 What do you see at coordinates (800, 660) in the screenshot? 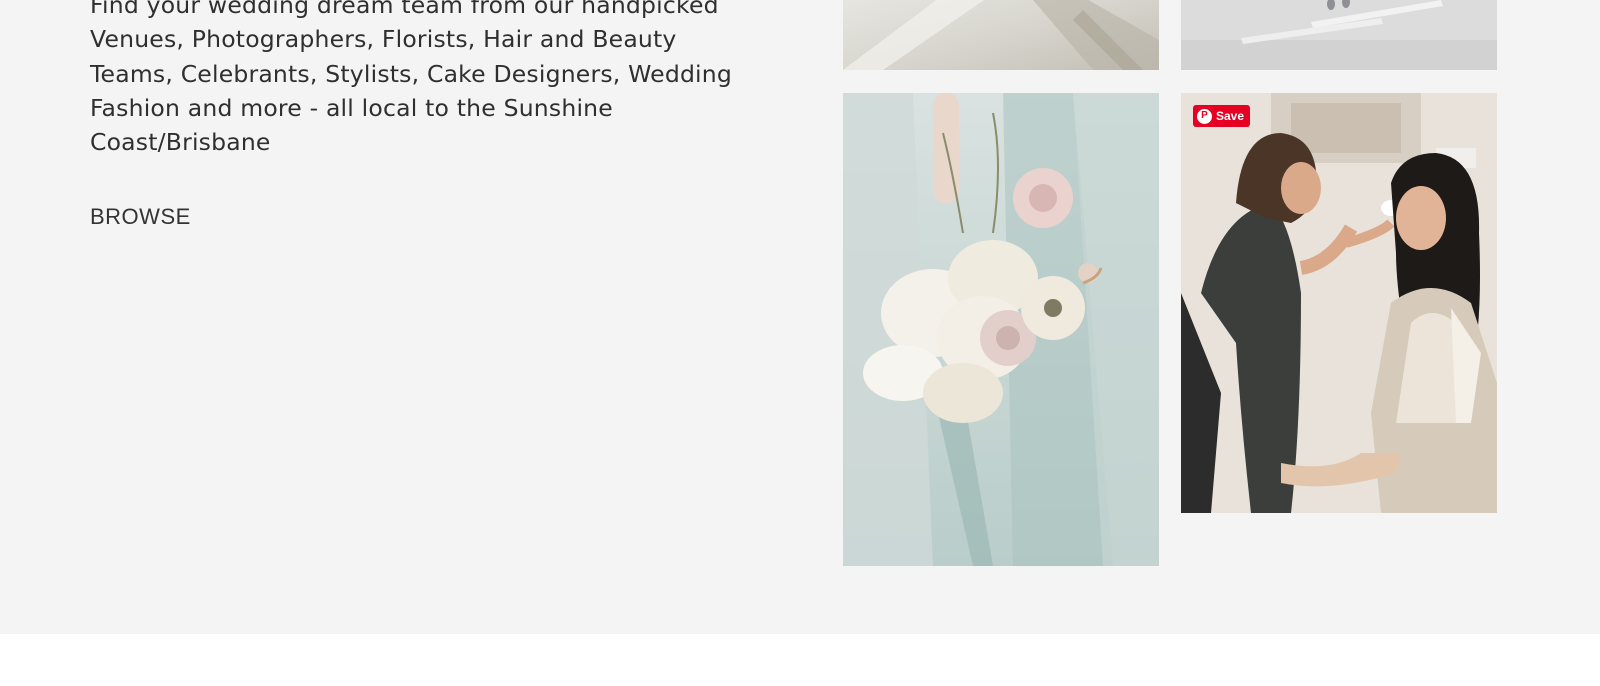
I see `next-section` at bounding box center [800, 660].